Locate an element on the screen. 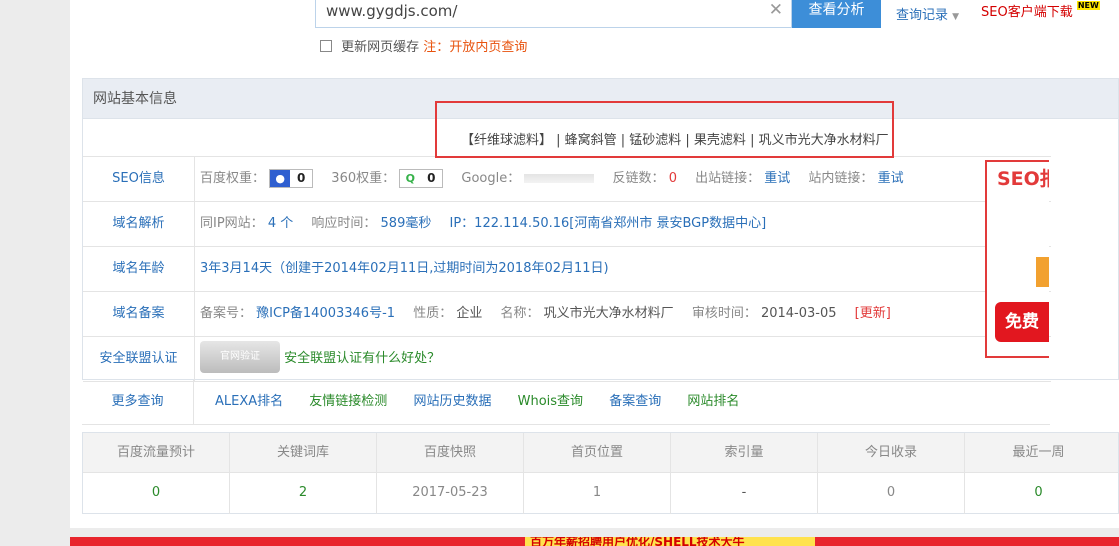  gift-icon is located at coordinates (1042, 272).